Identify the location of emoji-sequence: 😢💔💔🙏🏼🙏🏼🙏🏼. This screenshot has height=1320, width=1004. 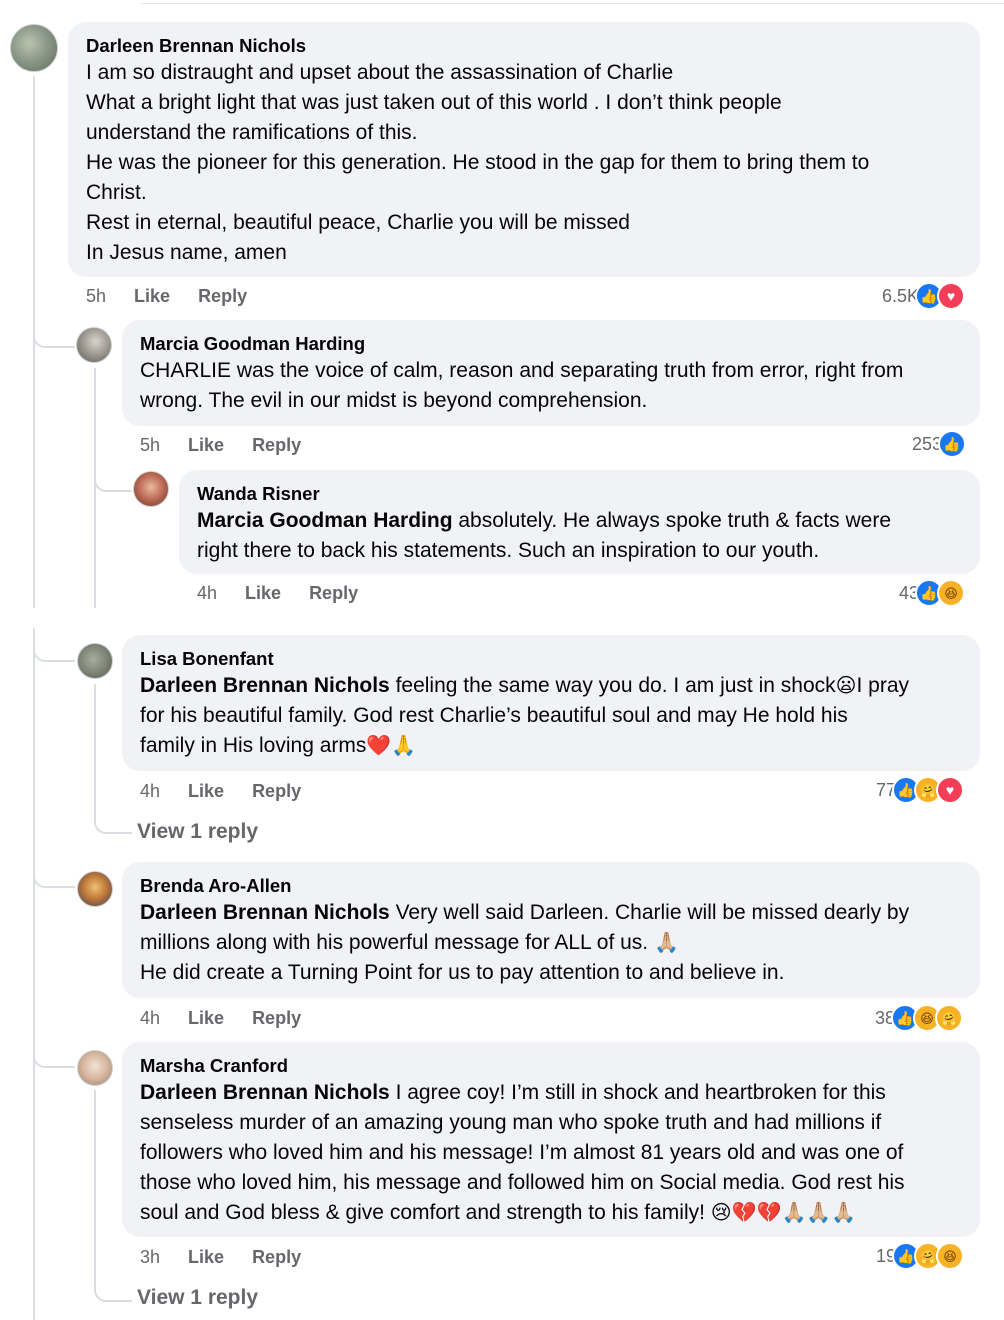
(783, 1213).